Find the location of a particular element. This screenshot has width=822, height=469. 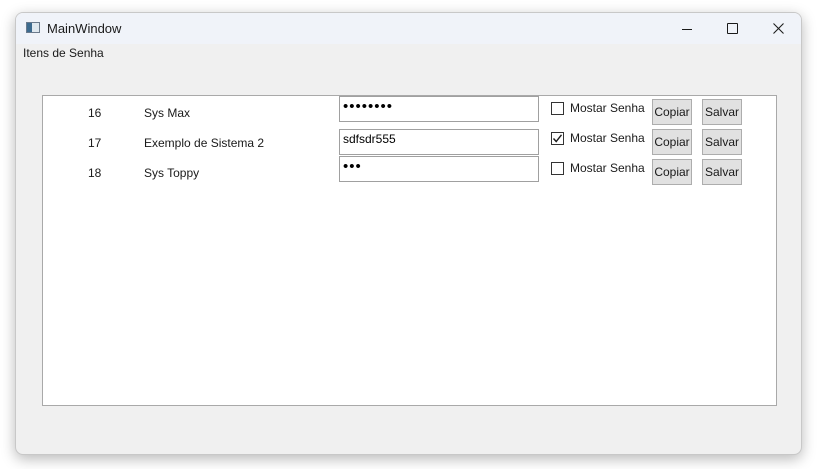

close-icon is located at coordinates (778, 28).